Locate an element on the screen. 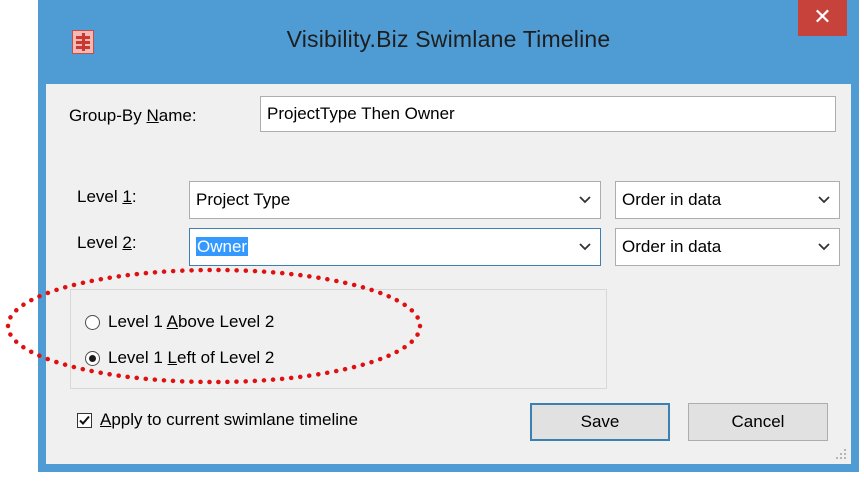 This screenshot has height=481, width=864. accelerator-key: L is located at coordinates (172, 357).